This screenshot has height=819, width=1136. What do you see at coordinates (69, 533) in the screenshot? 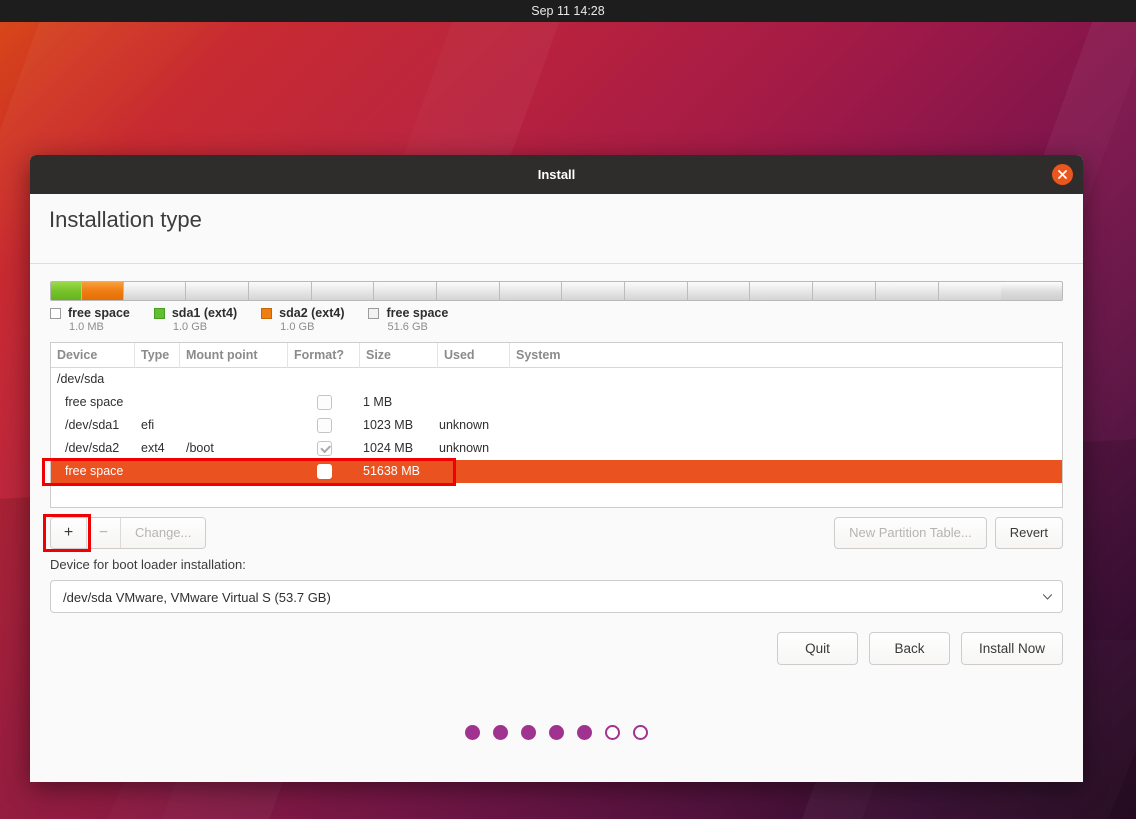
I see `add-partition-button: +` at bounding box center [69, 533].